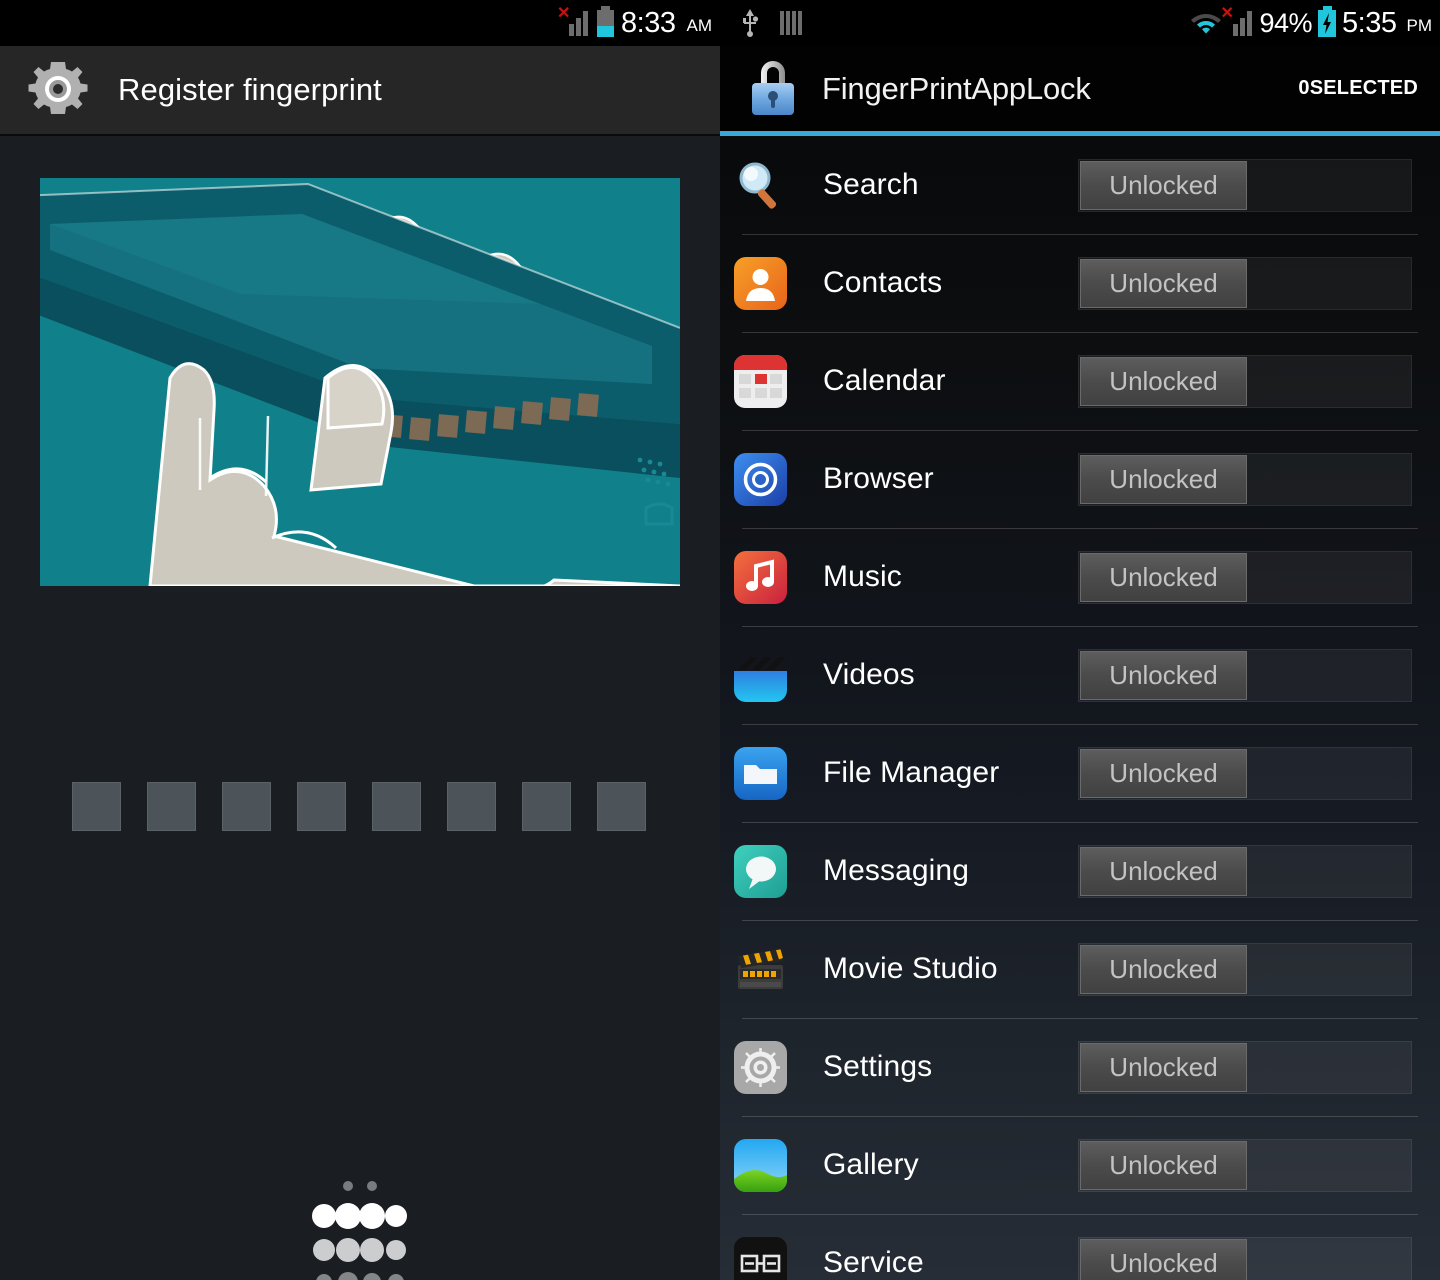  Describe the element at coordinates (760, 1258) in the screenshot. I see `service-icon` at that location.